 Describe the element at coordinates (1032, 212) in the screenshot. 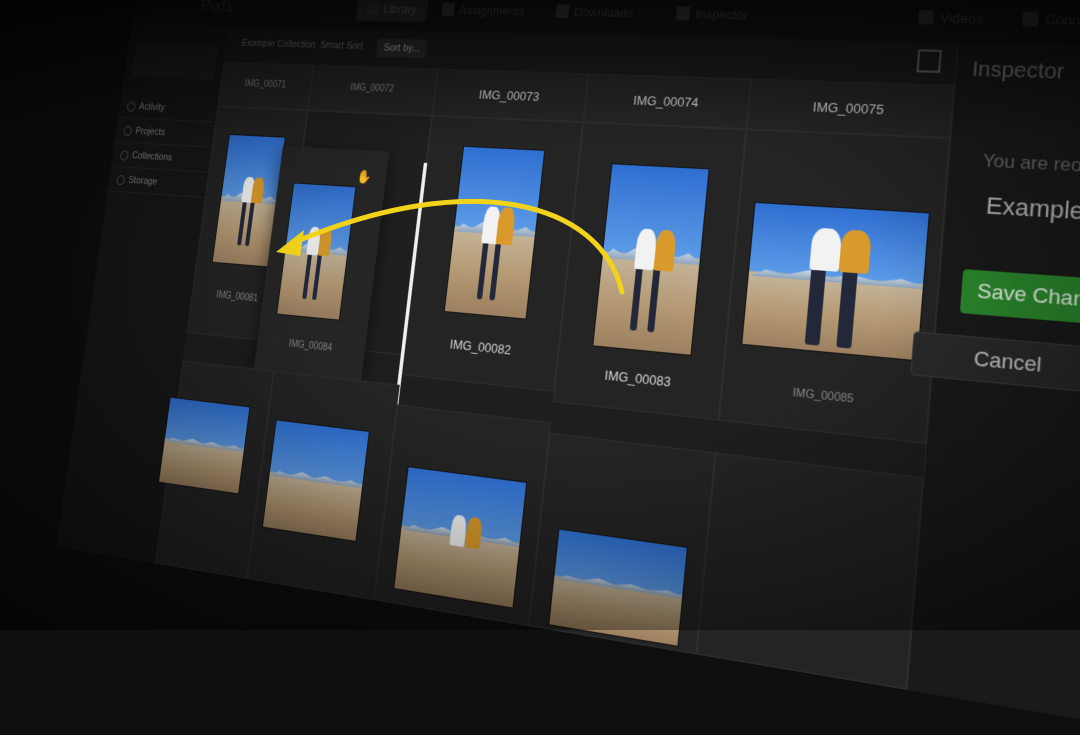

I see `collection-name: Example Collection` at that location.